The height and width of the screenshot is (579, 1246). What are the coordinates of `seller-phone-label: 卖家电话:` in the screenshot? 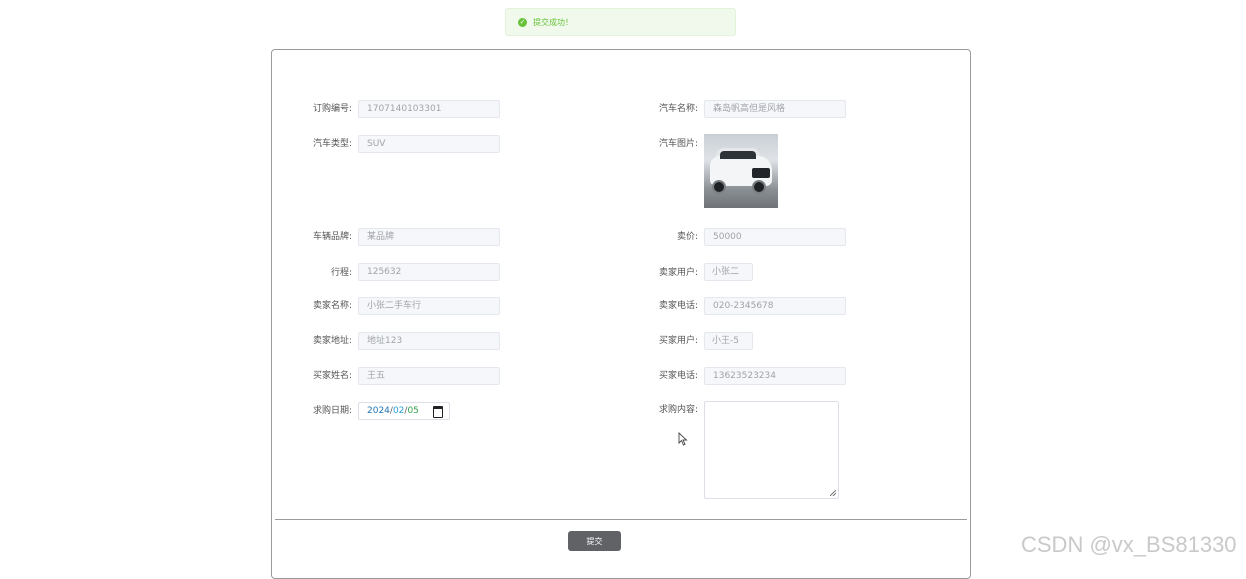 It's located at (678, 306).